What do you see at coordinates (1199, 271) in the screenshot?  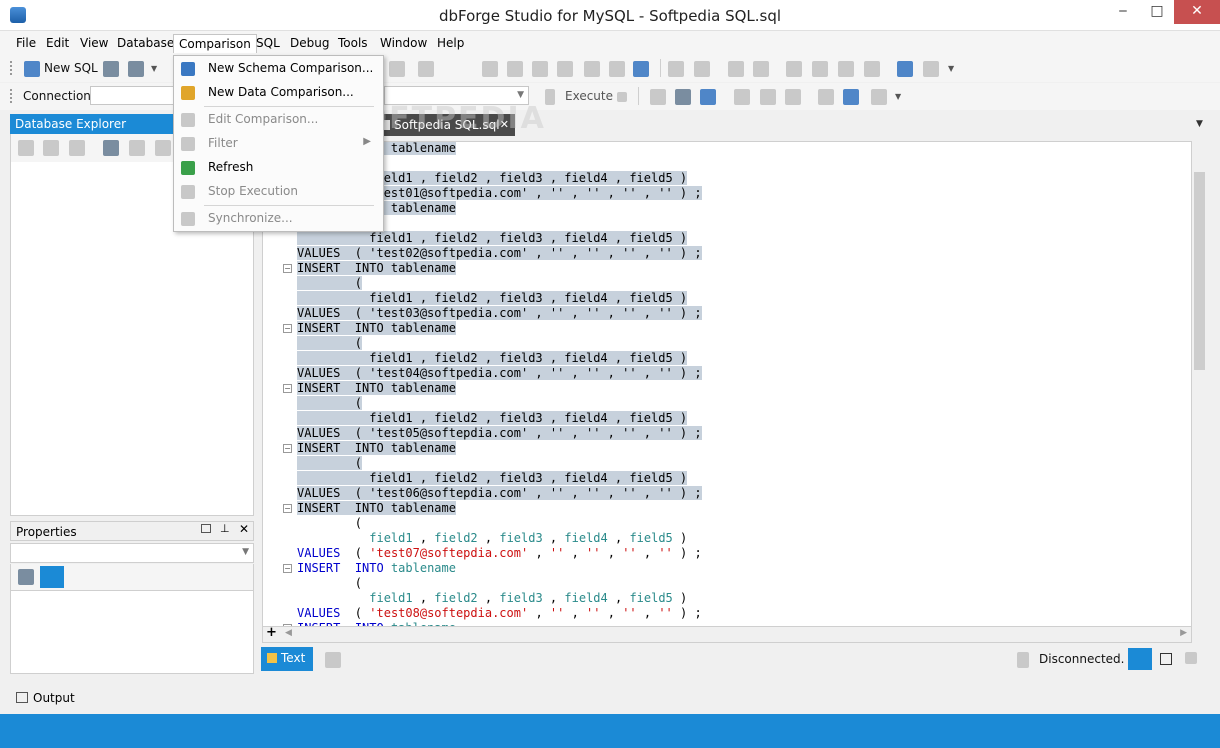 I see `vertical-scroll-thumb` at bounding box center [1199, 271].